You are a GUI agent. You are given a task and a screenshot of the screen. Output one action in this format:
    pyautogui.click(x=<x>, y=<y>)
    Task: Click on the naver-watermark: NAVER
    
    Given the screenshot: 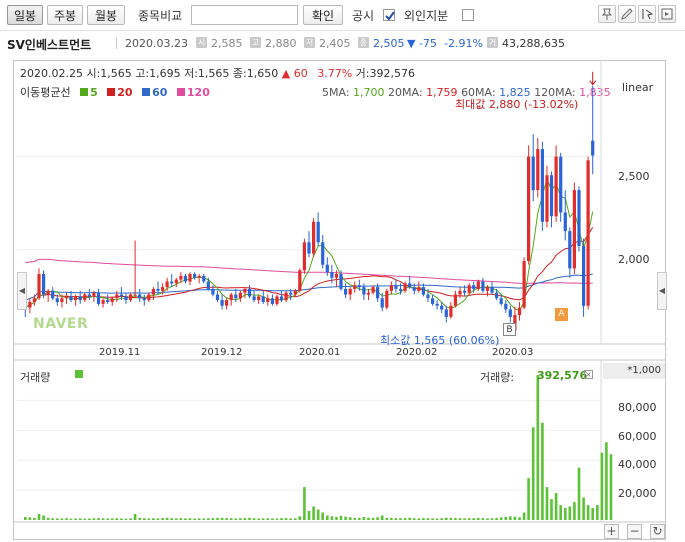 What is the action you would take?
    pyautogui.click(x=61, y=324)
    